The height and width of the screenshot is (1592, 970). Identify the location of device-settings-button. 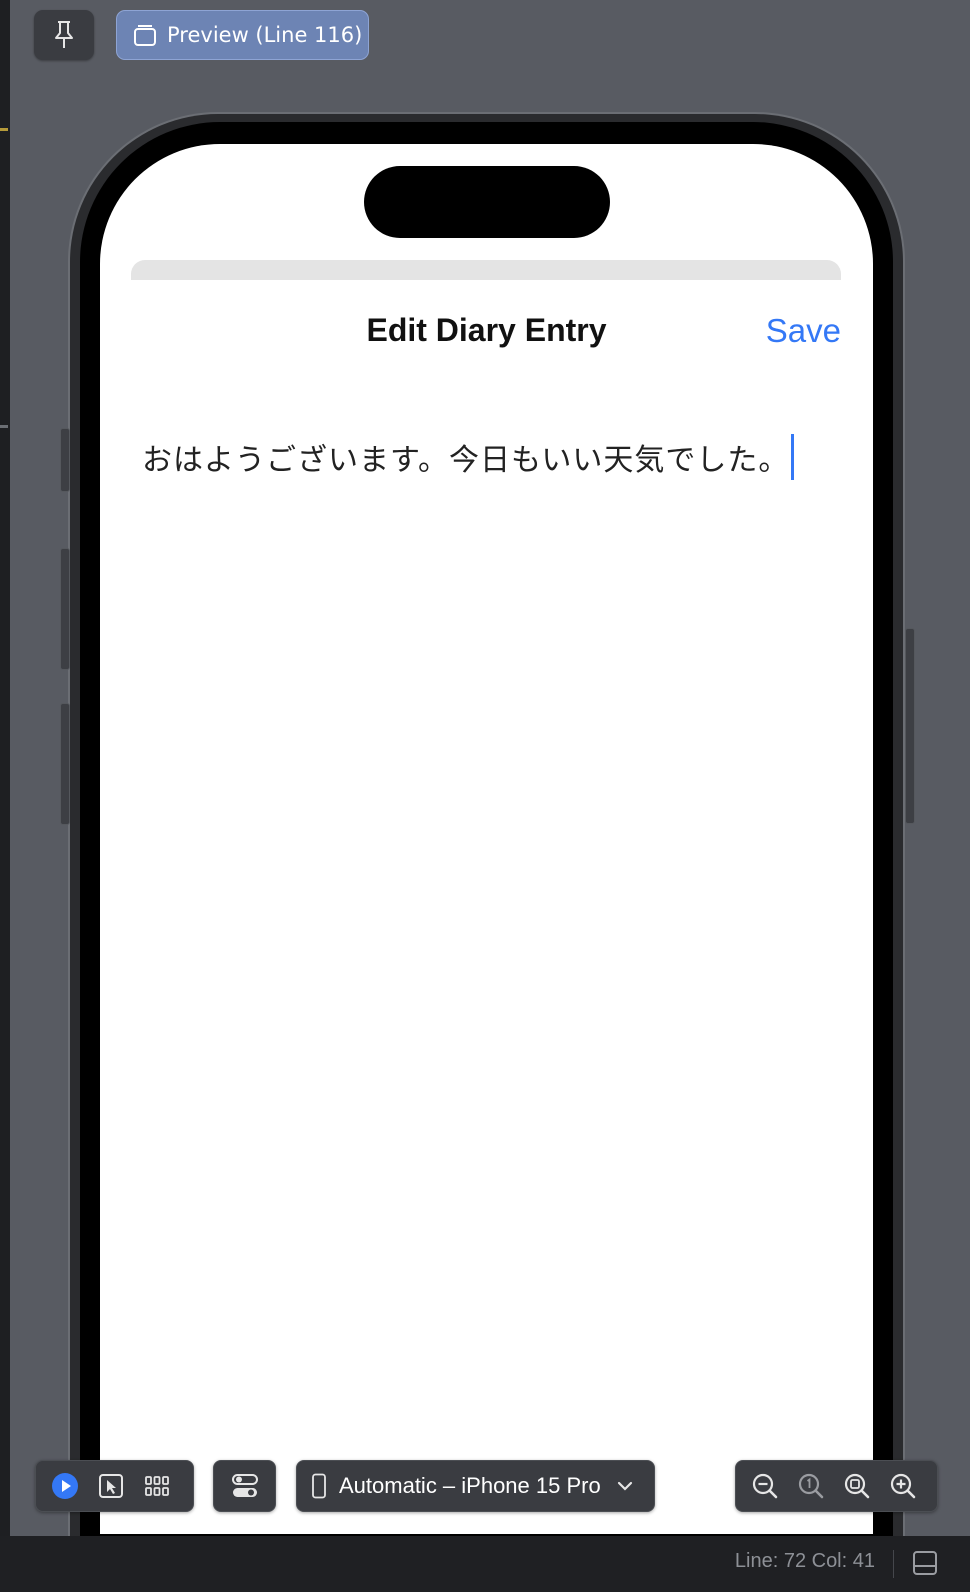
(244, 1486).